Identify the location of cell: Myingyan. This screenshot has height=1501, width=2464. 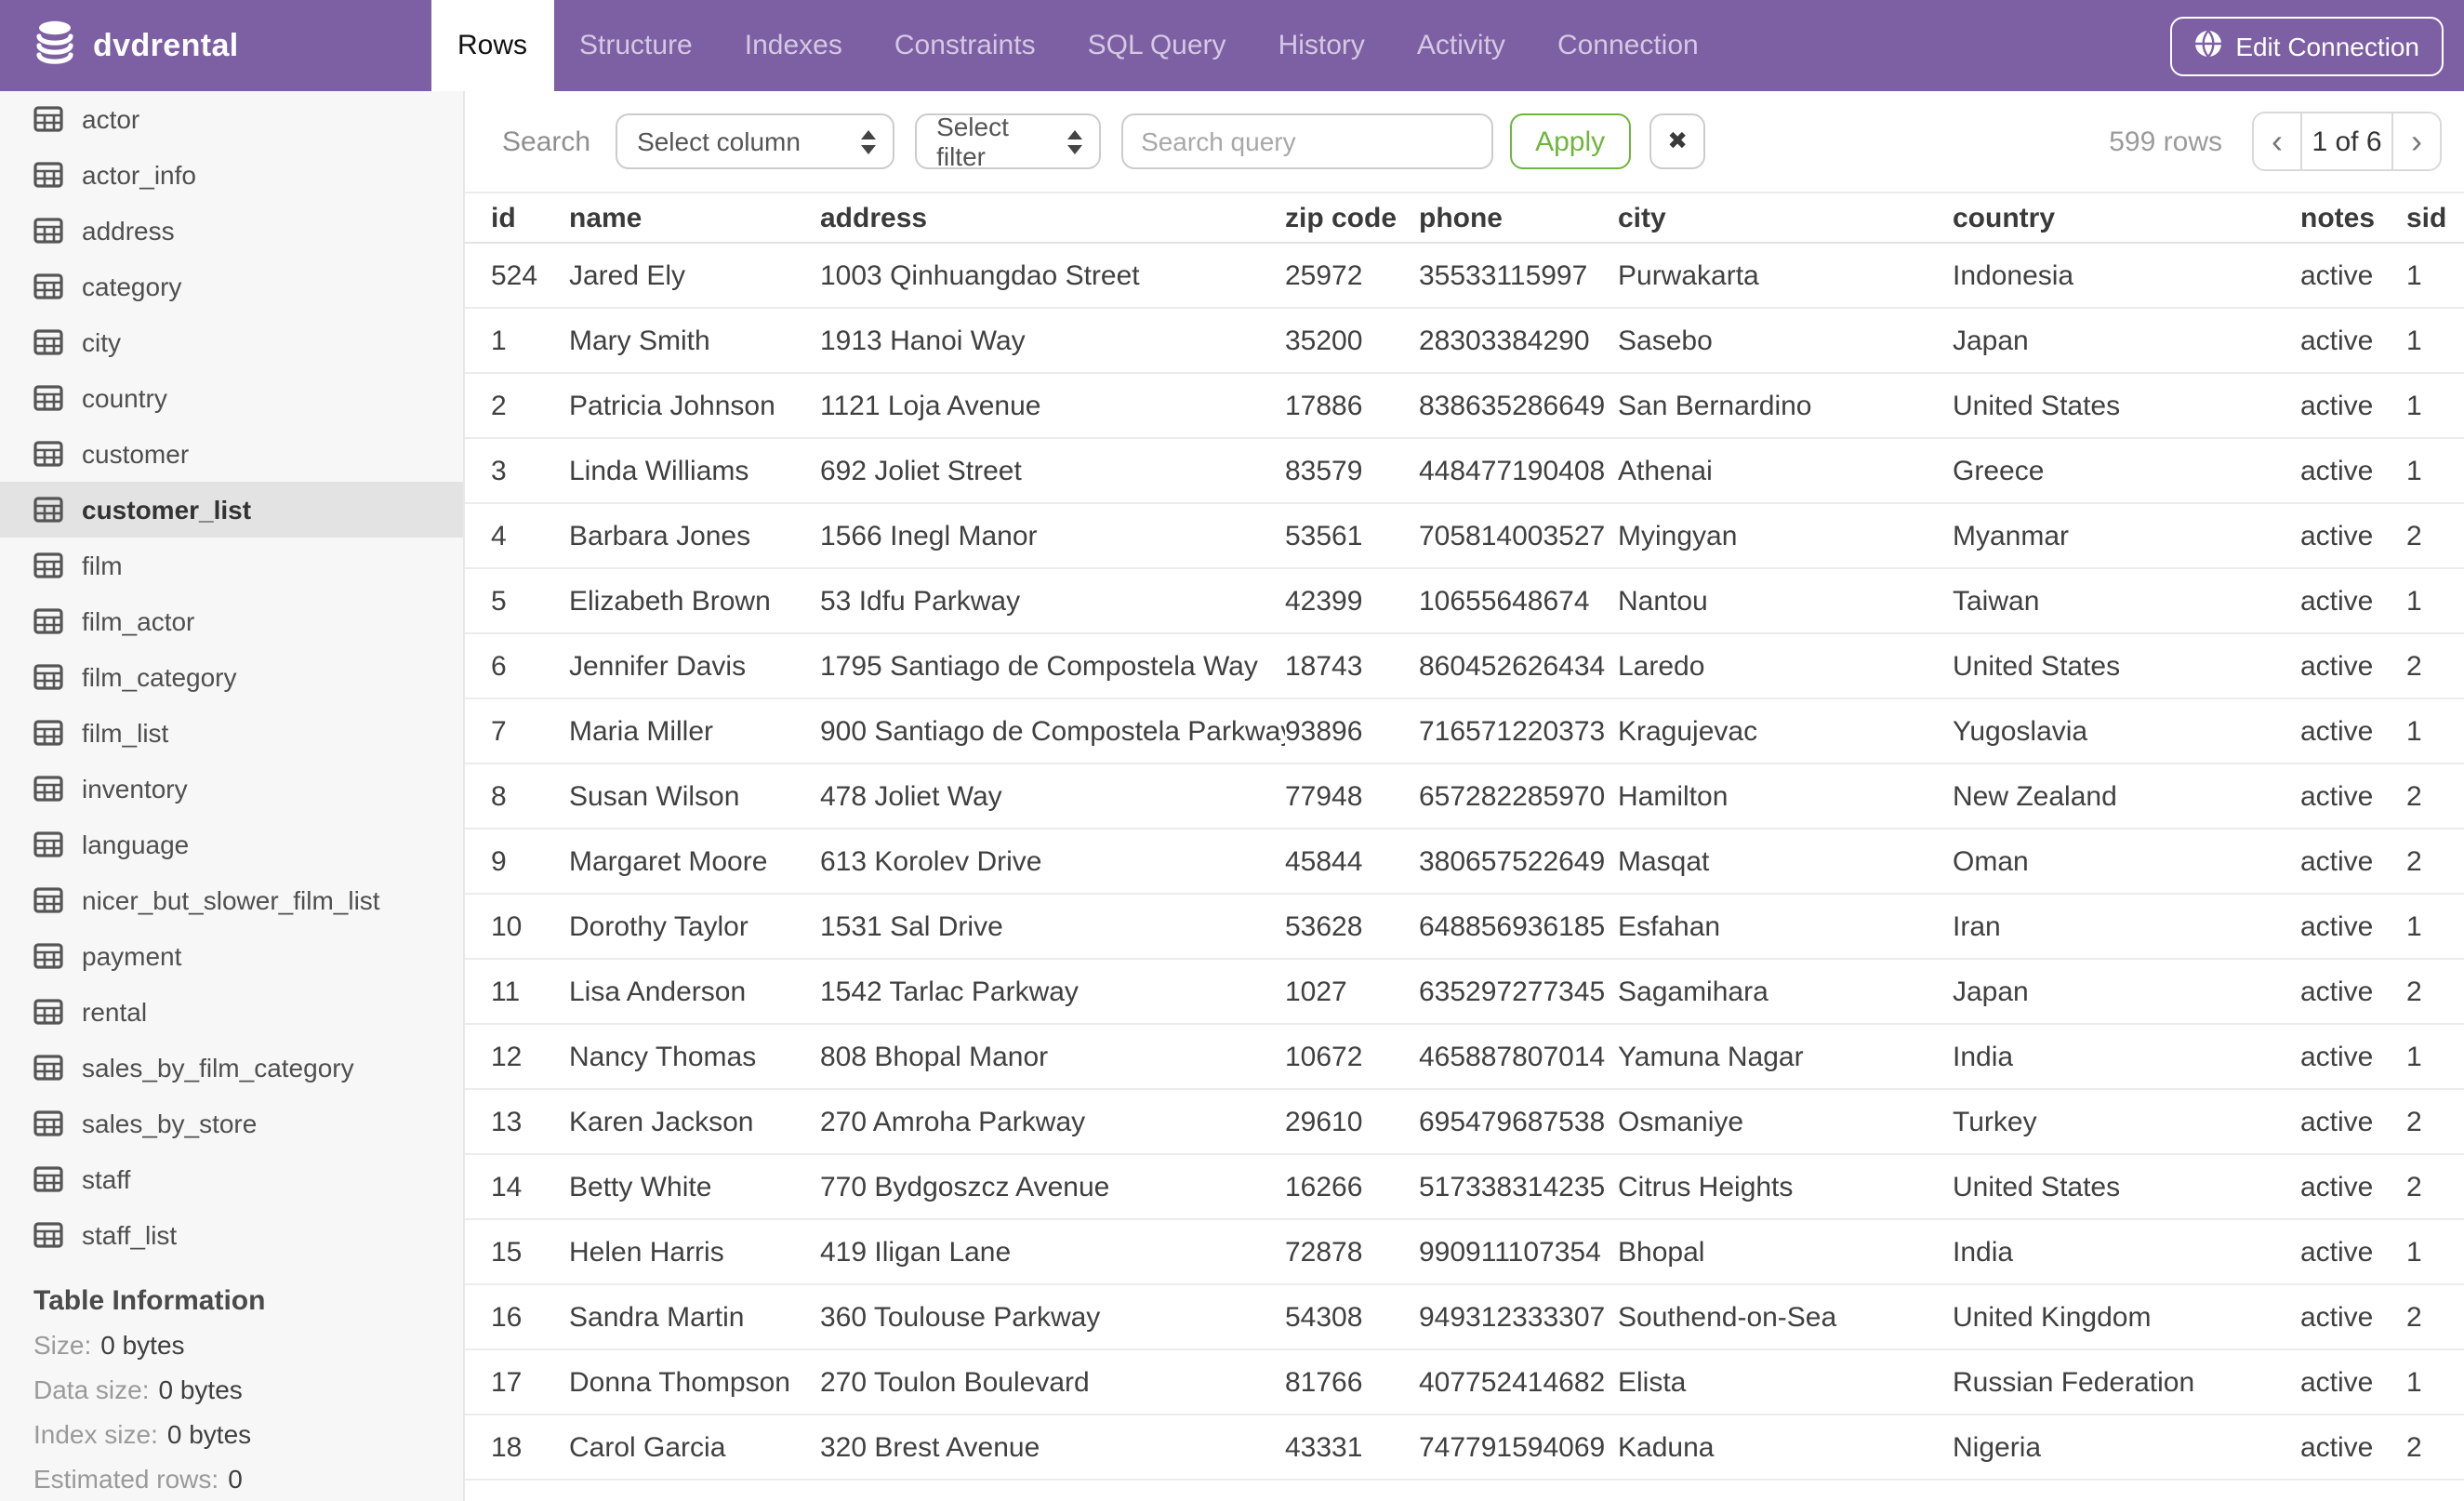
(1785, 535).